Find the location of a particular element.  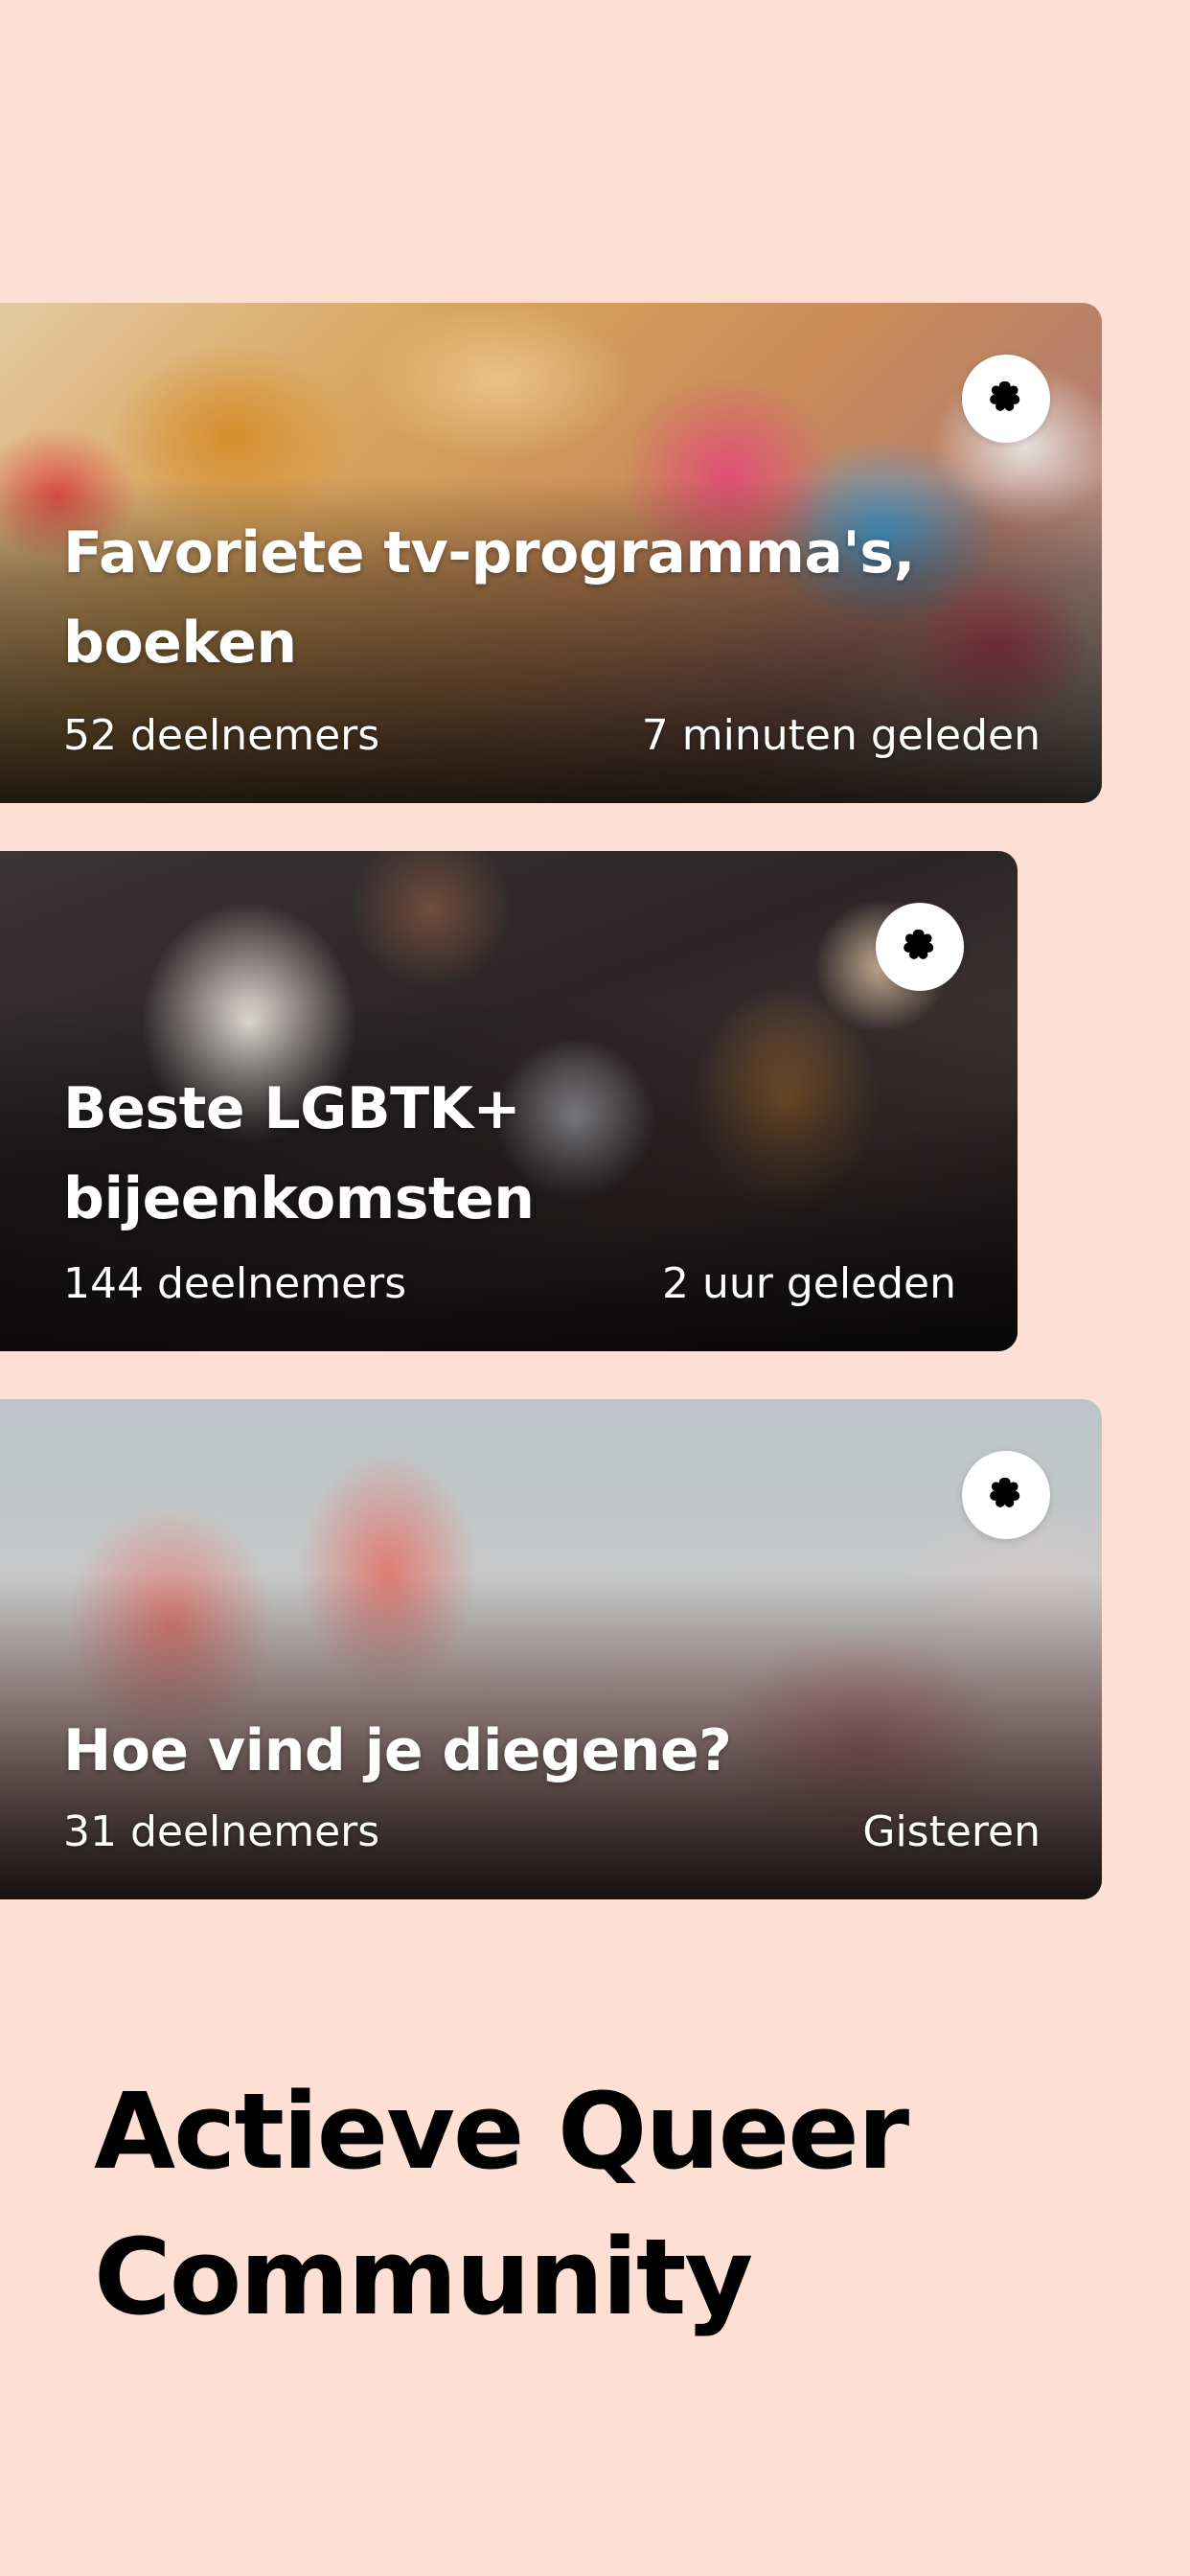

last-activity-time: Gisteren is located at coordinates (952, 1832).